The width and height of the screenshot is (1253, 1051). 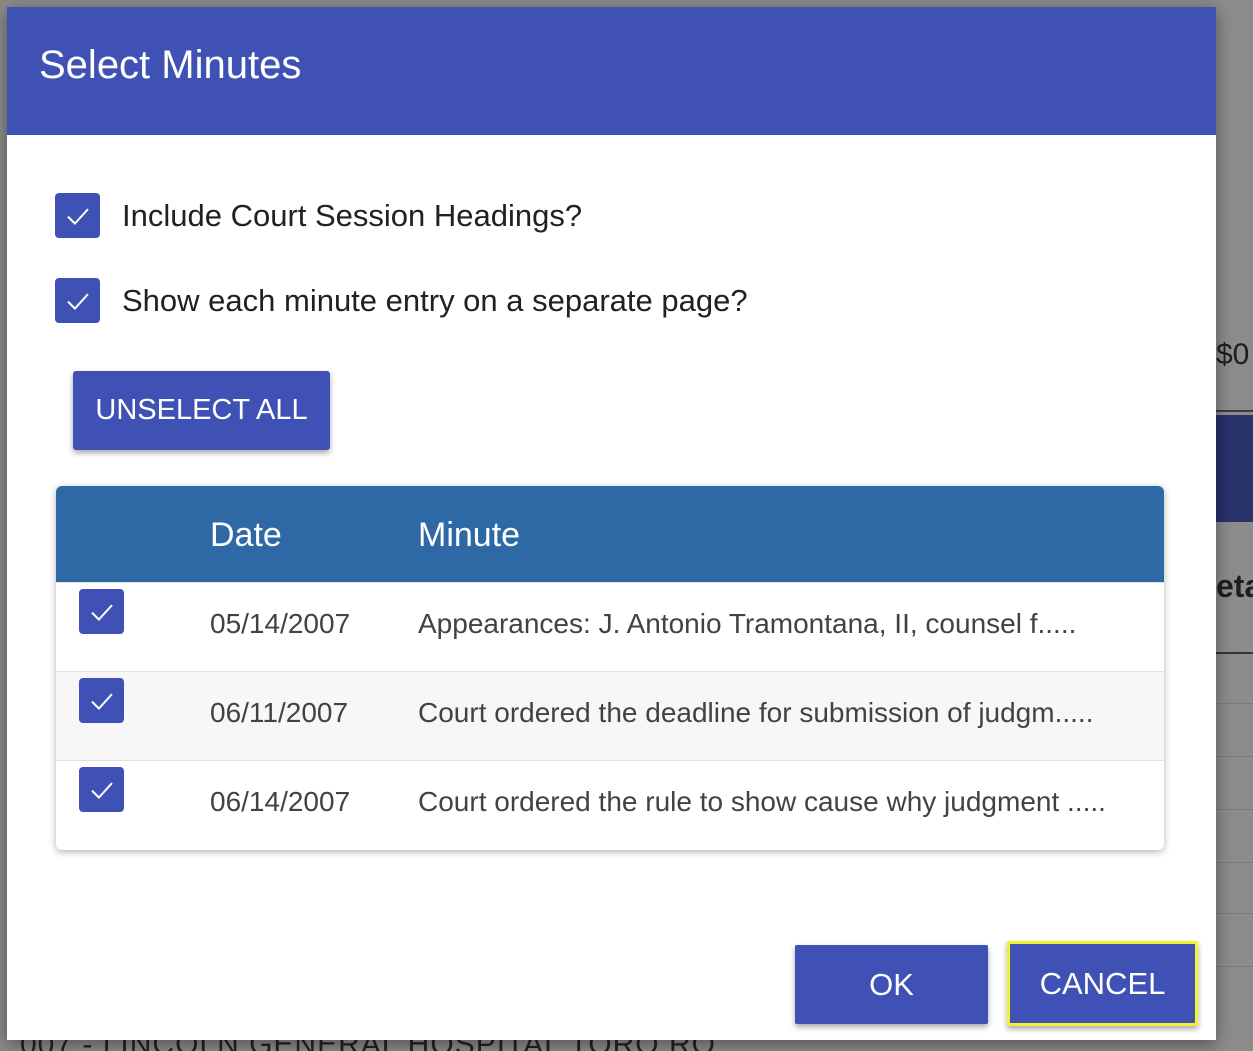 What do you see at coordinates (201, 410) in the screenshot?
I see `unselect-all-button: UNSELECT ALL` at bounding box center [201, 410].